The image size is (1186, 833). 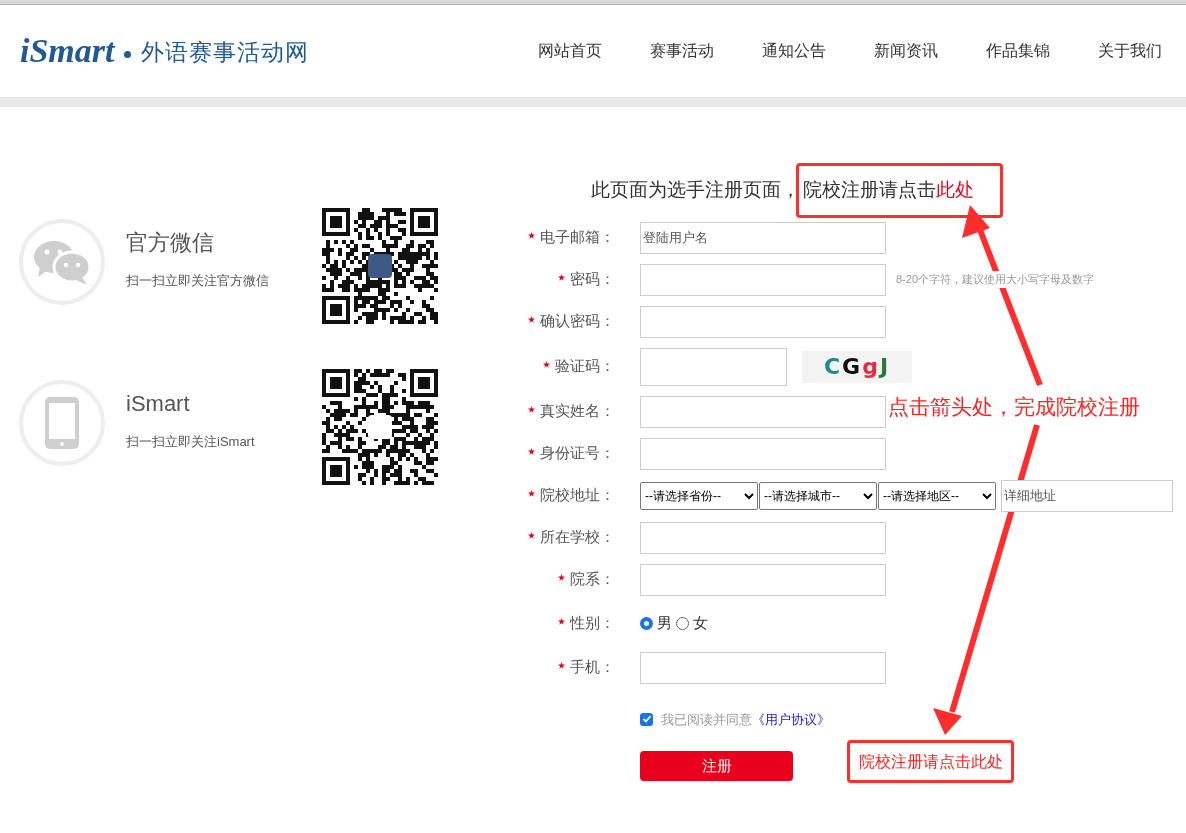 What do you see at coordinates (577, 411) in the screenshot?
I see `field-label: 真实姓名：` at bounding box center [577, 411].